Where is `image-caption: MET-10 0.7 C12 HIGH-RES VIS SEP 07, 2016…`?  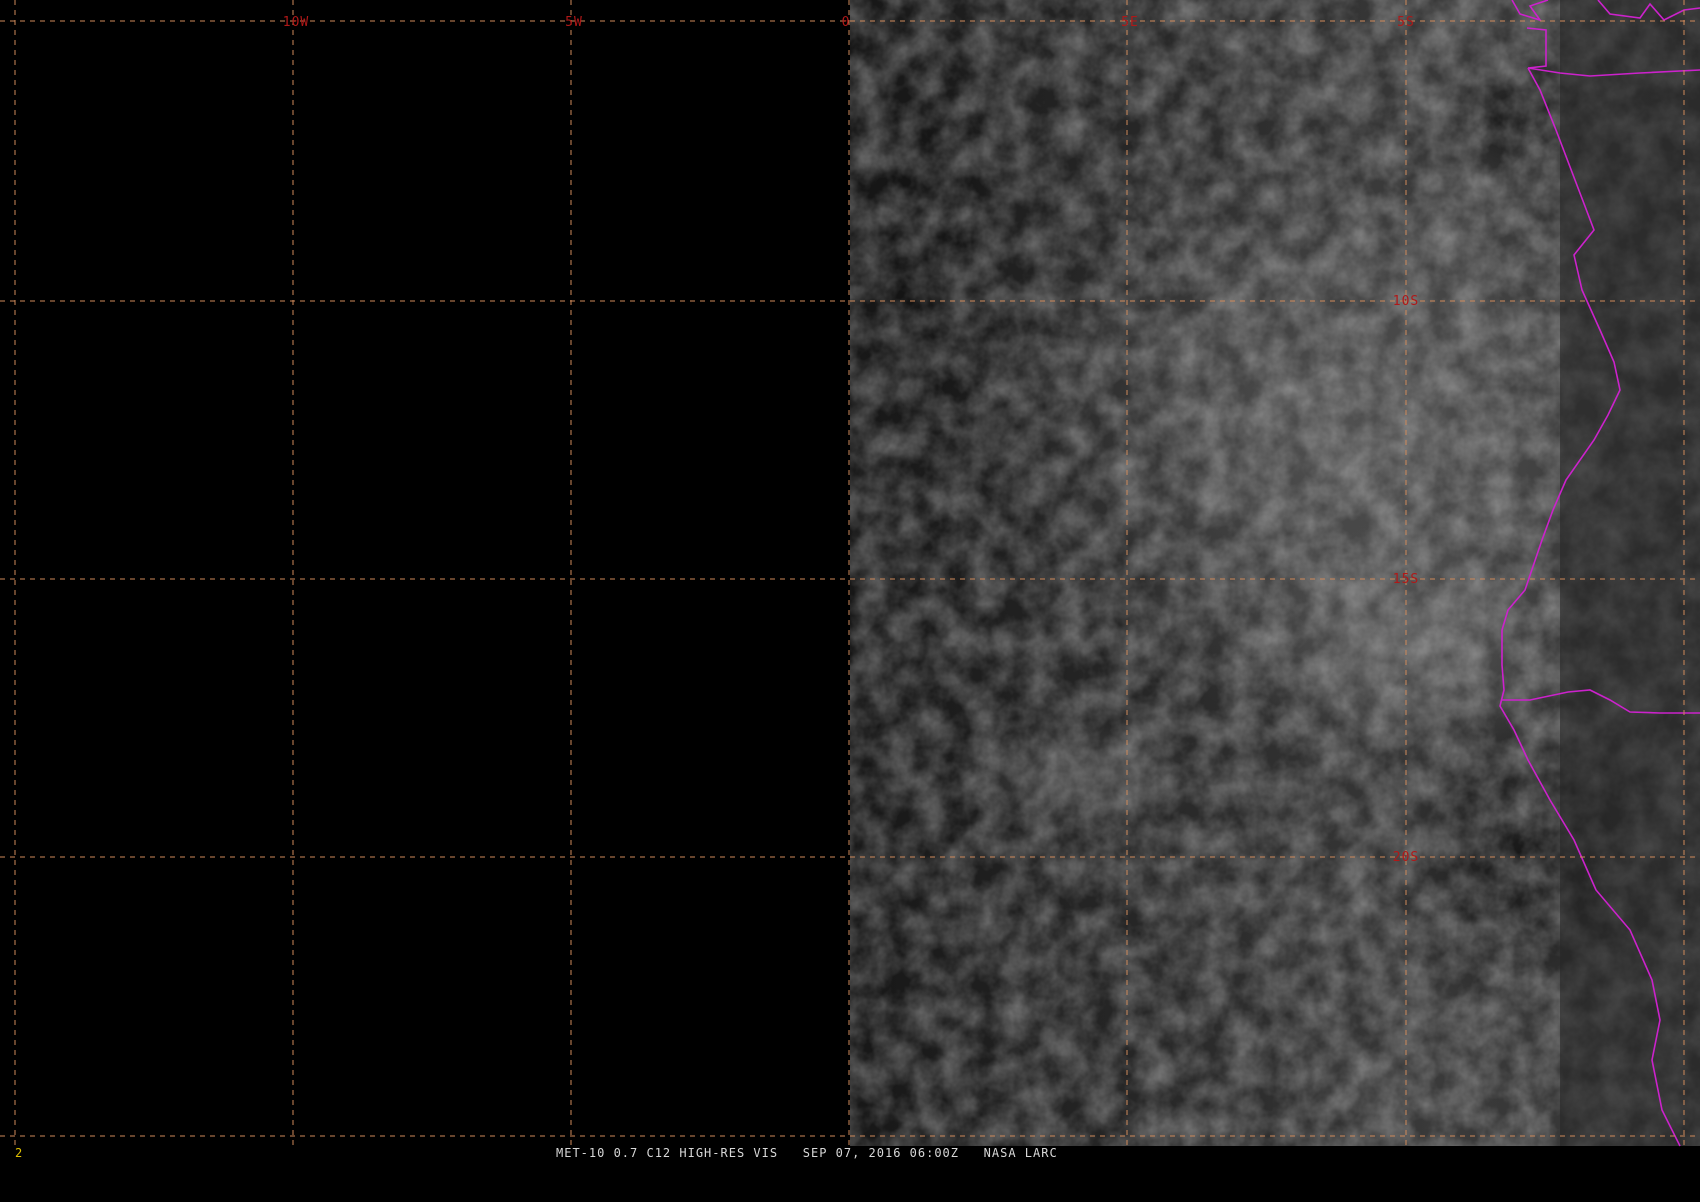
image-caption: MET-10 0.7 C12 HIGH-RES VIS SEP 07, 2016… is located at coordinates (807, 1153).